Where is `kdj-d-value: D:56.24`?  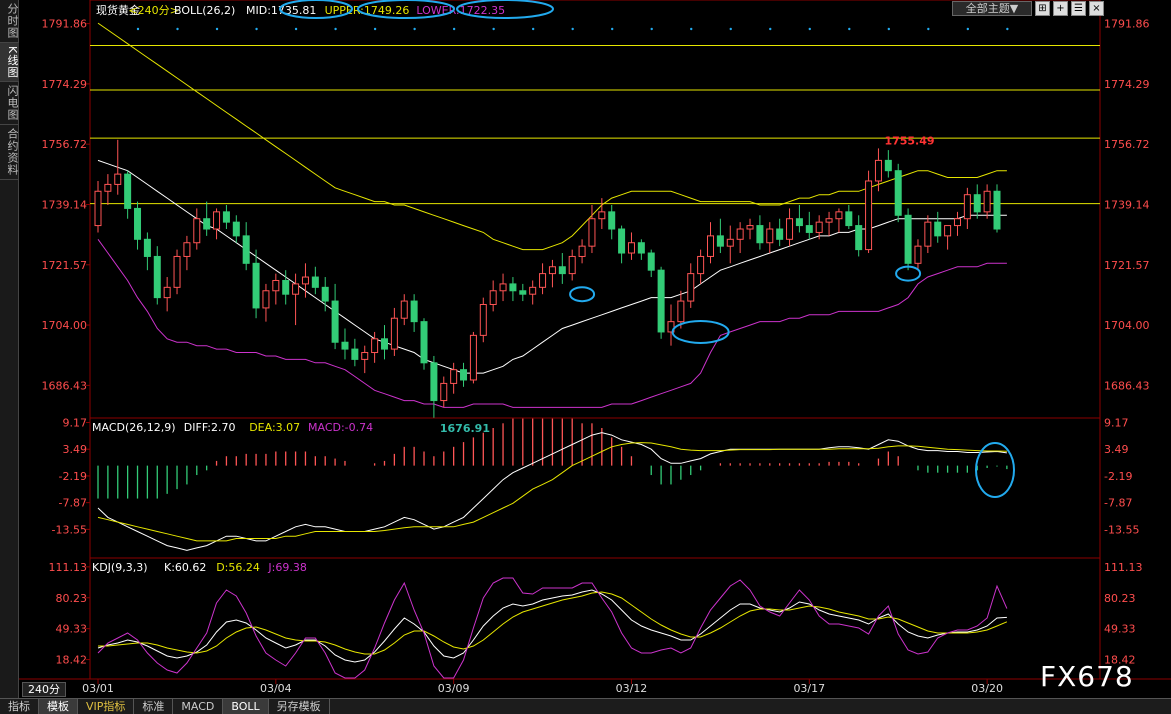
kdj-d-value: D:56.24 is located at coordinates (238, 567).